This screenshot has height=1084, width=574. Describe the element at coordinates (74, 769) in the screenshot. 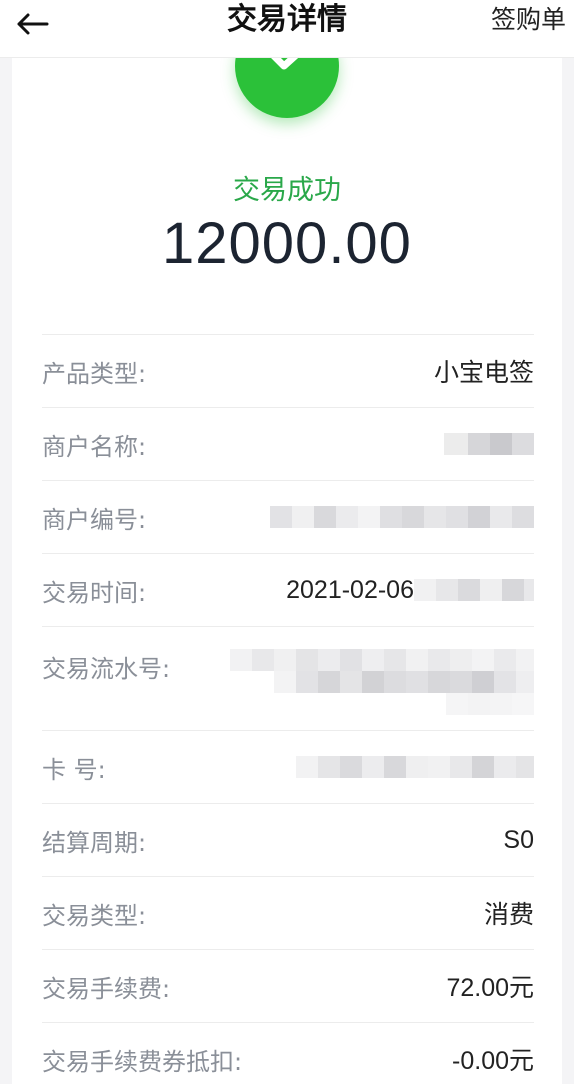

I see `detail-label: 卡 号:` at that location.